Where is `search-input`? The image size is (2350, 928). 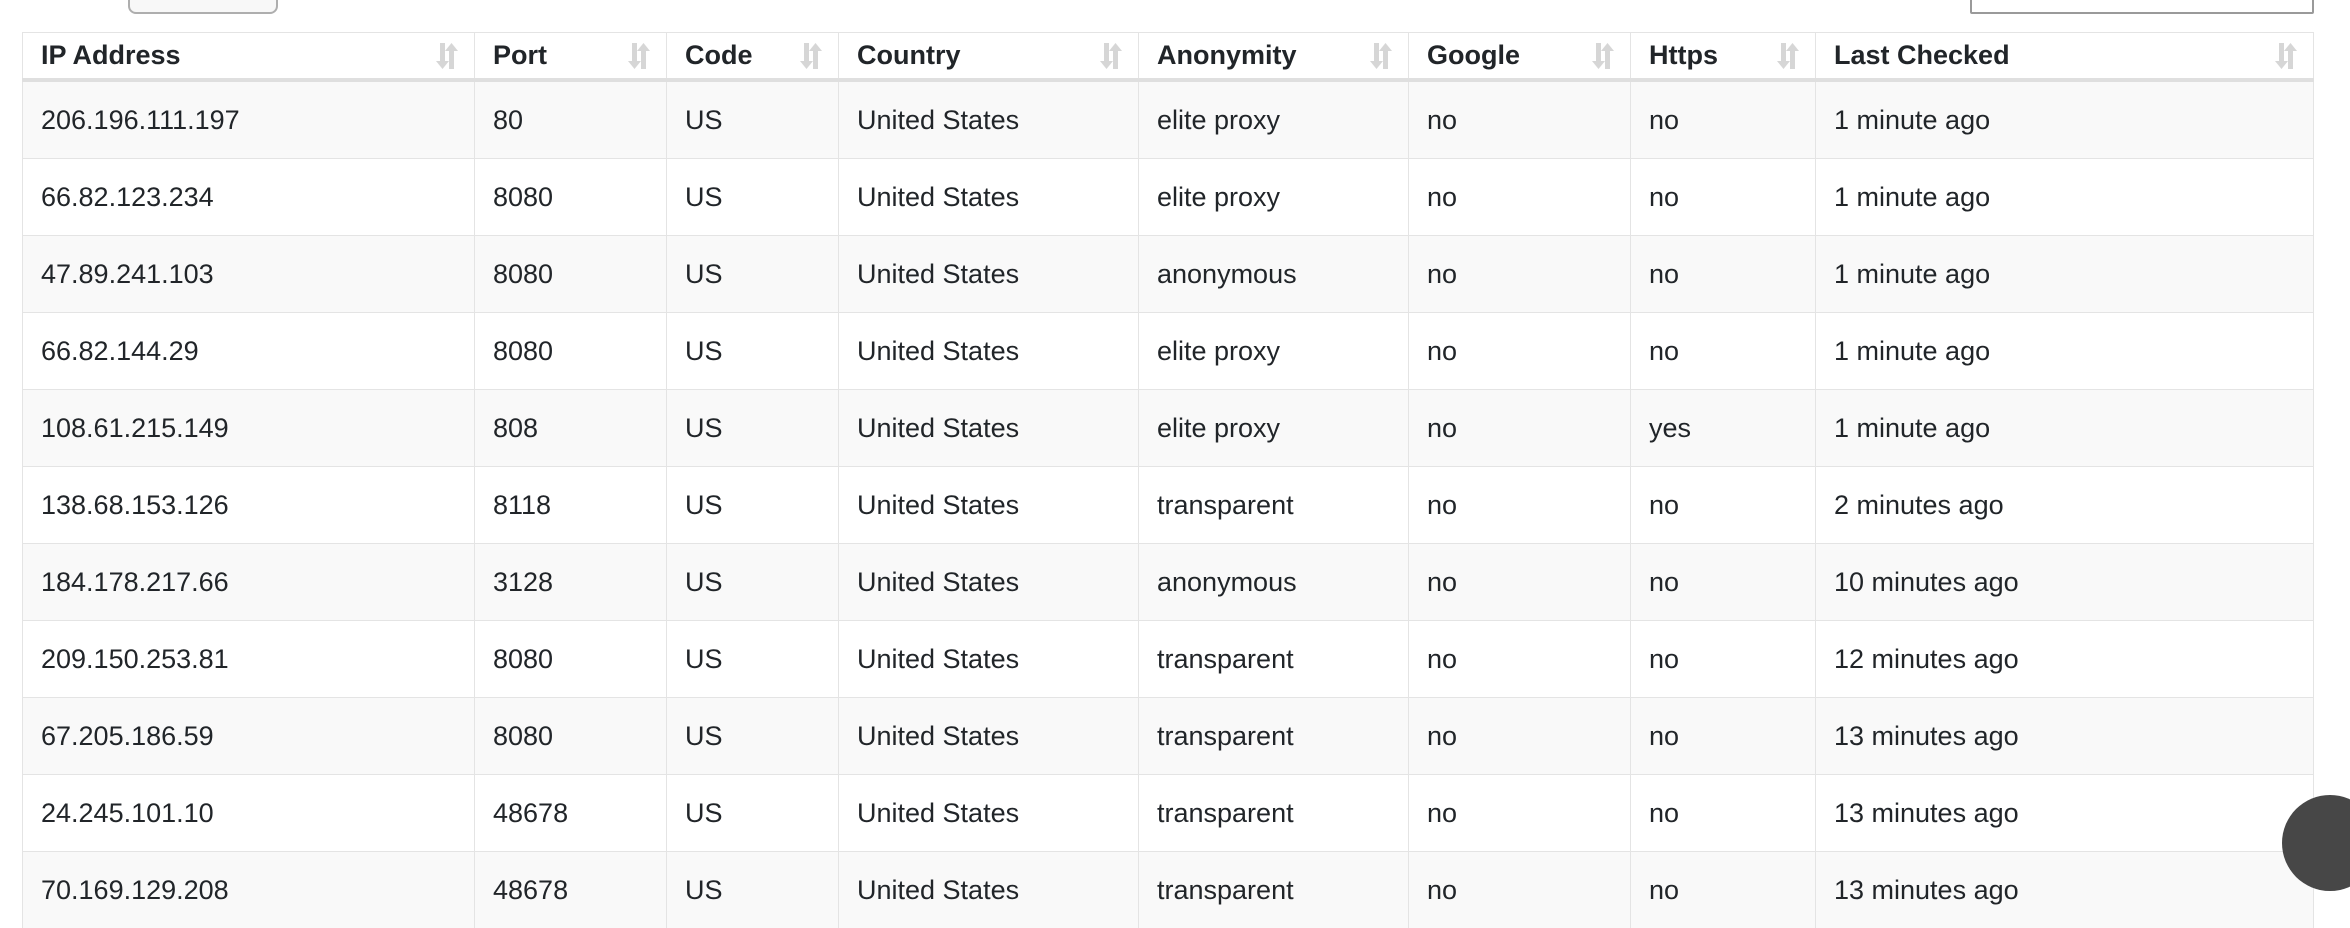
search-input is located at coordinates (2142, 7).